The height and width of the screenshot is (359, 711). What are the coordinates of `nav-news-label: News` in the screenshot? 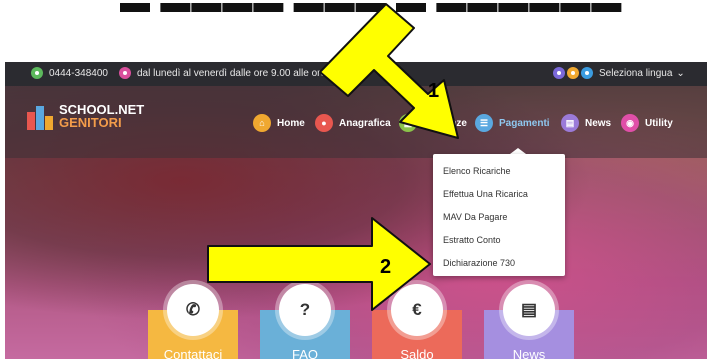 It's located at (598, 123).